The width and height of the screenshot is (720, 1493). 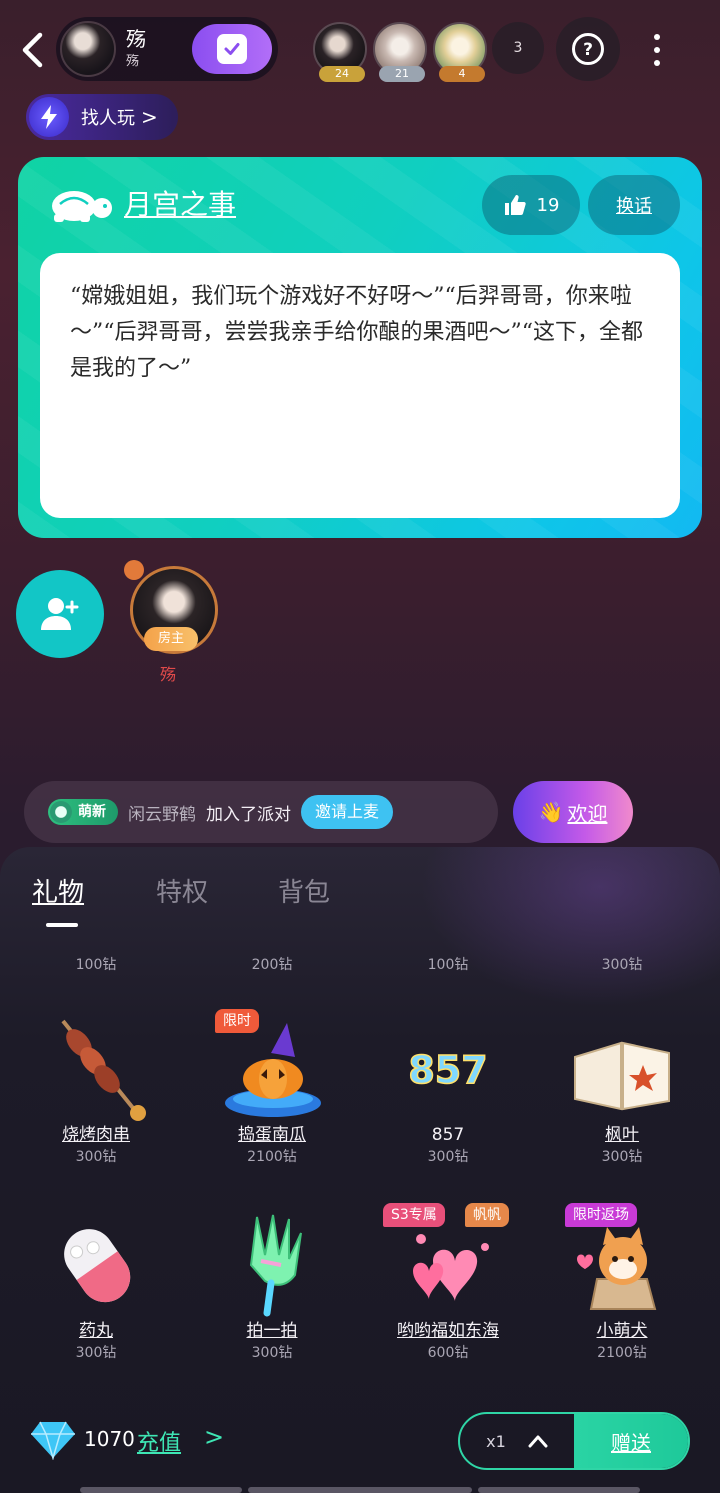 What do you see at coordinates (448, 1135) in the screenshot?
I see `gift-name: 857` at bounding box center [448, 1135].